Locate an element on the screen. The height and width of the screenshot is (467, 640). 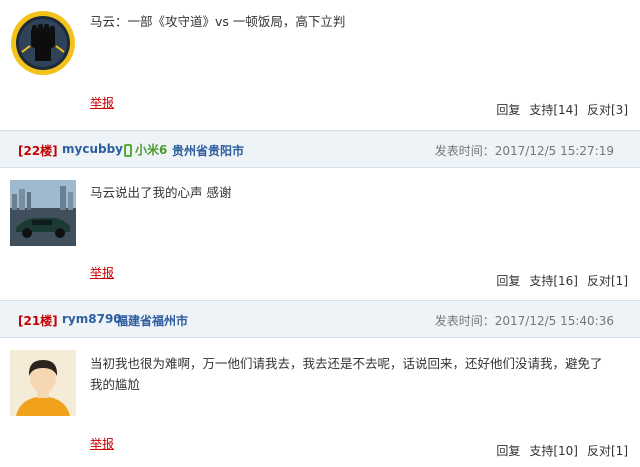
post-actions: 回复 支持[14] 反对[3] is located at coordinates (557, 109).